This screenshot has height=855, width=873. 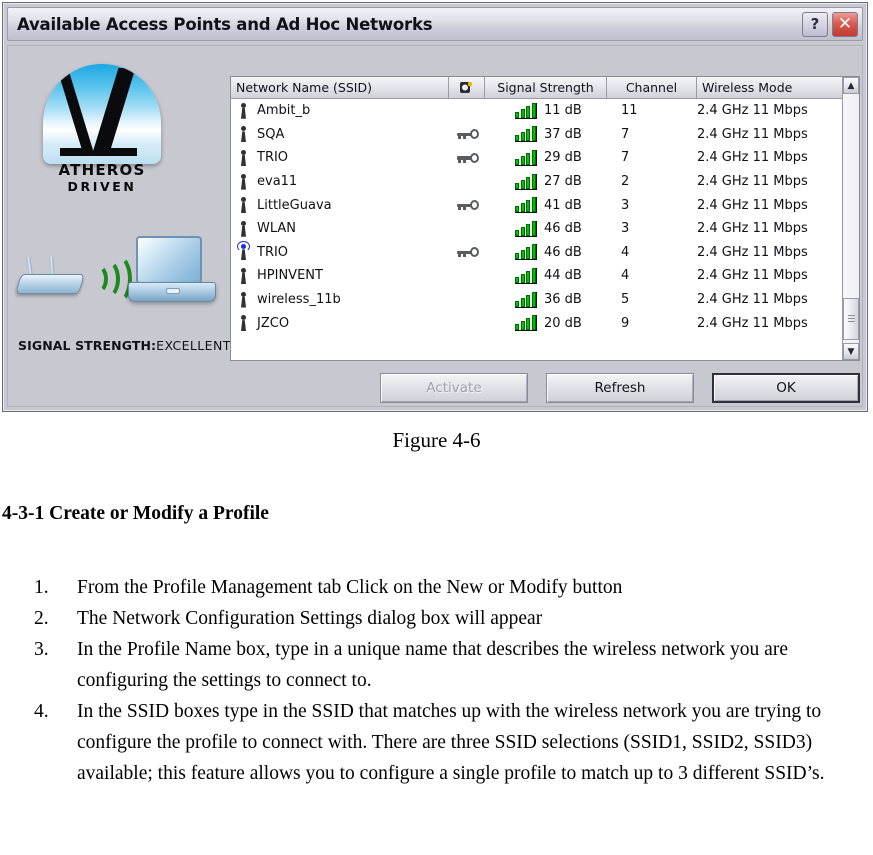 I want to click on cell-ssid: TRIO, so click(x=340, y=157).